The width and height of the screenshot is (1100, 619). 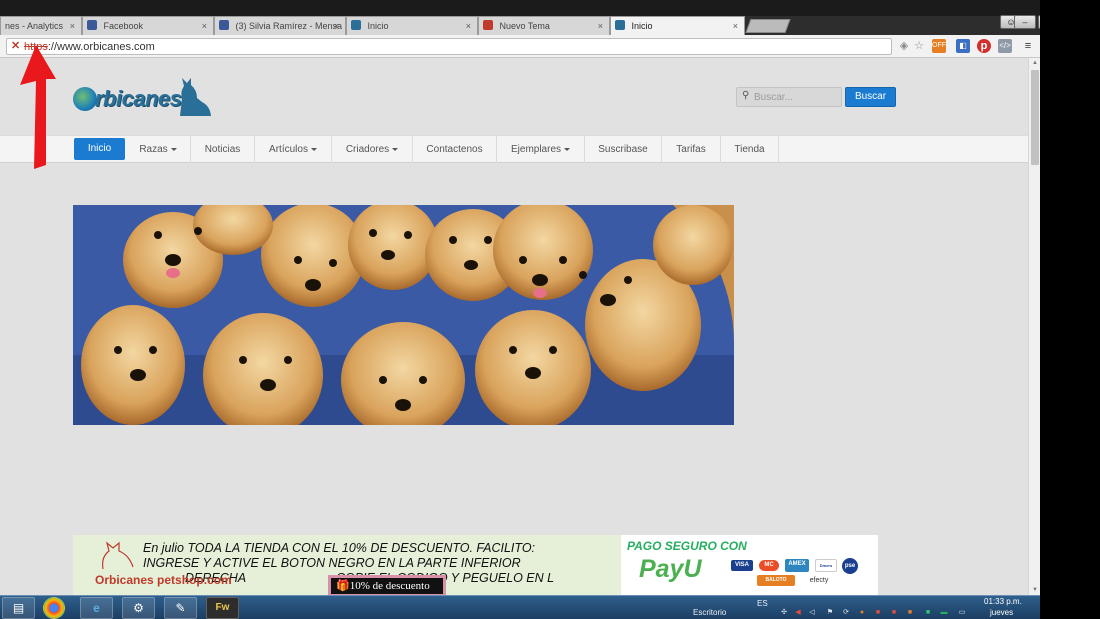 I want to click on nav-label: Suscribase, so click(x=623, y=149).